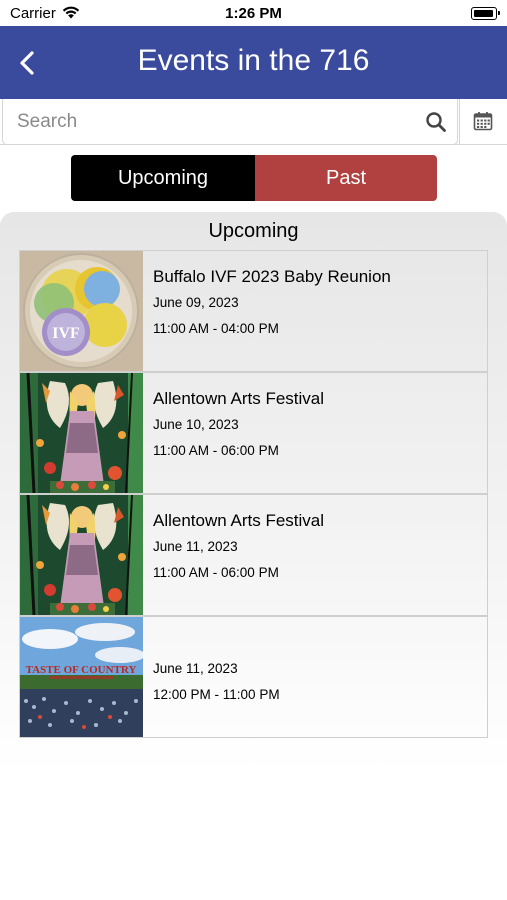  What do you see at coordinates (253, 231) in the screenshot?
I see `section-header: Upcoming` at bounding box center [253, 231].